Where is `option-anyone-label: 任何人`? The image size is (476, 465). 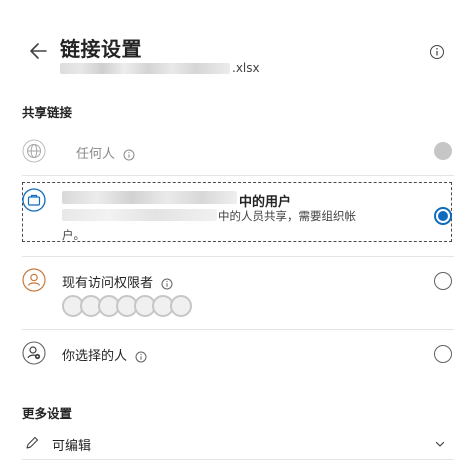
option-anyone-label: 任何人 is located at coordinates (96, 154).